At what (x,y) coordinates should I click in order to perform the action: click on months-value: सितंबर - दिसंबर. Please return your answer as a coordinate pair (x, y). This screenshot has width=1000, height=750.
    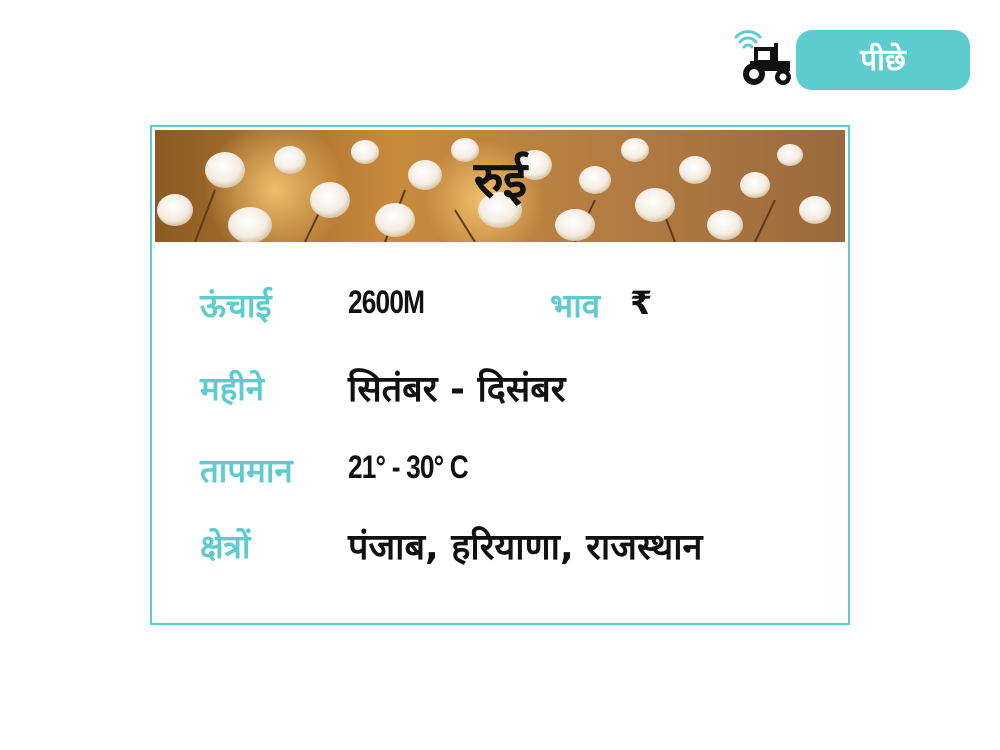
    Looking at the image, I should click on (457, 389).